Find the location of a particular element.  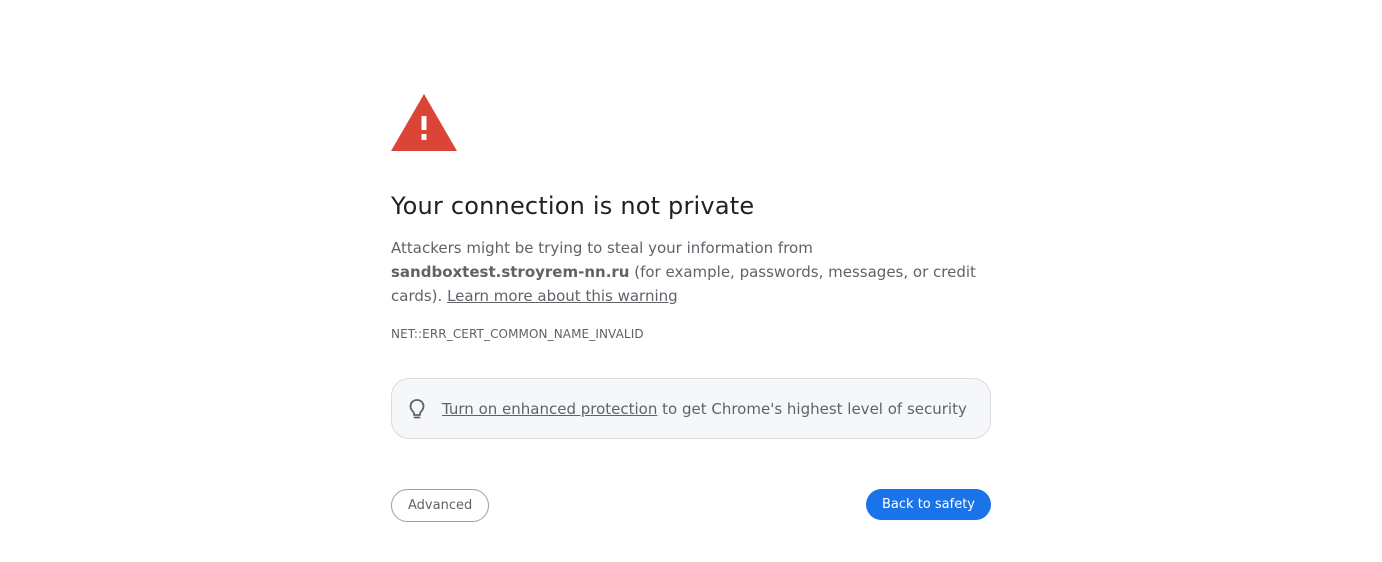

advanced-button: Advanced is located at coordinates (440, 505).